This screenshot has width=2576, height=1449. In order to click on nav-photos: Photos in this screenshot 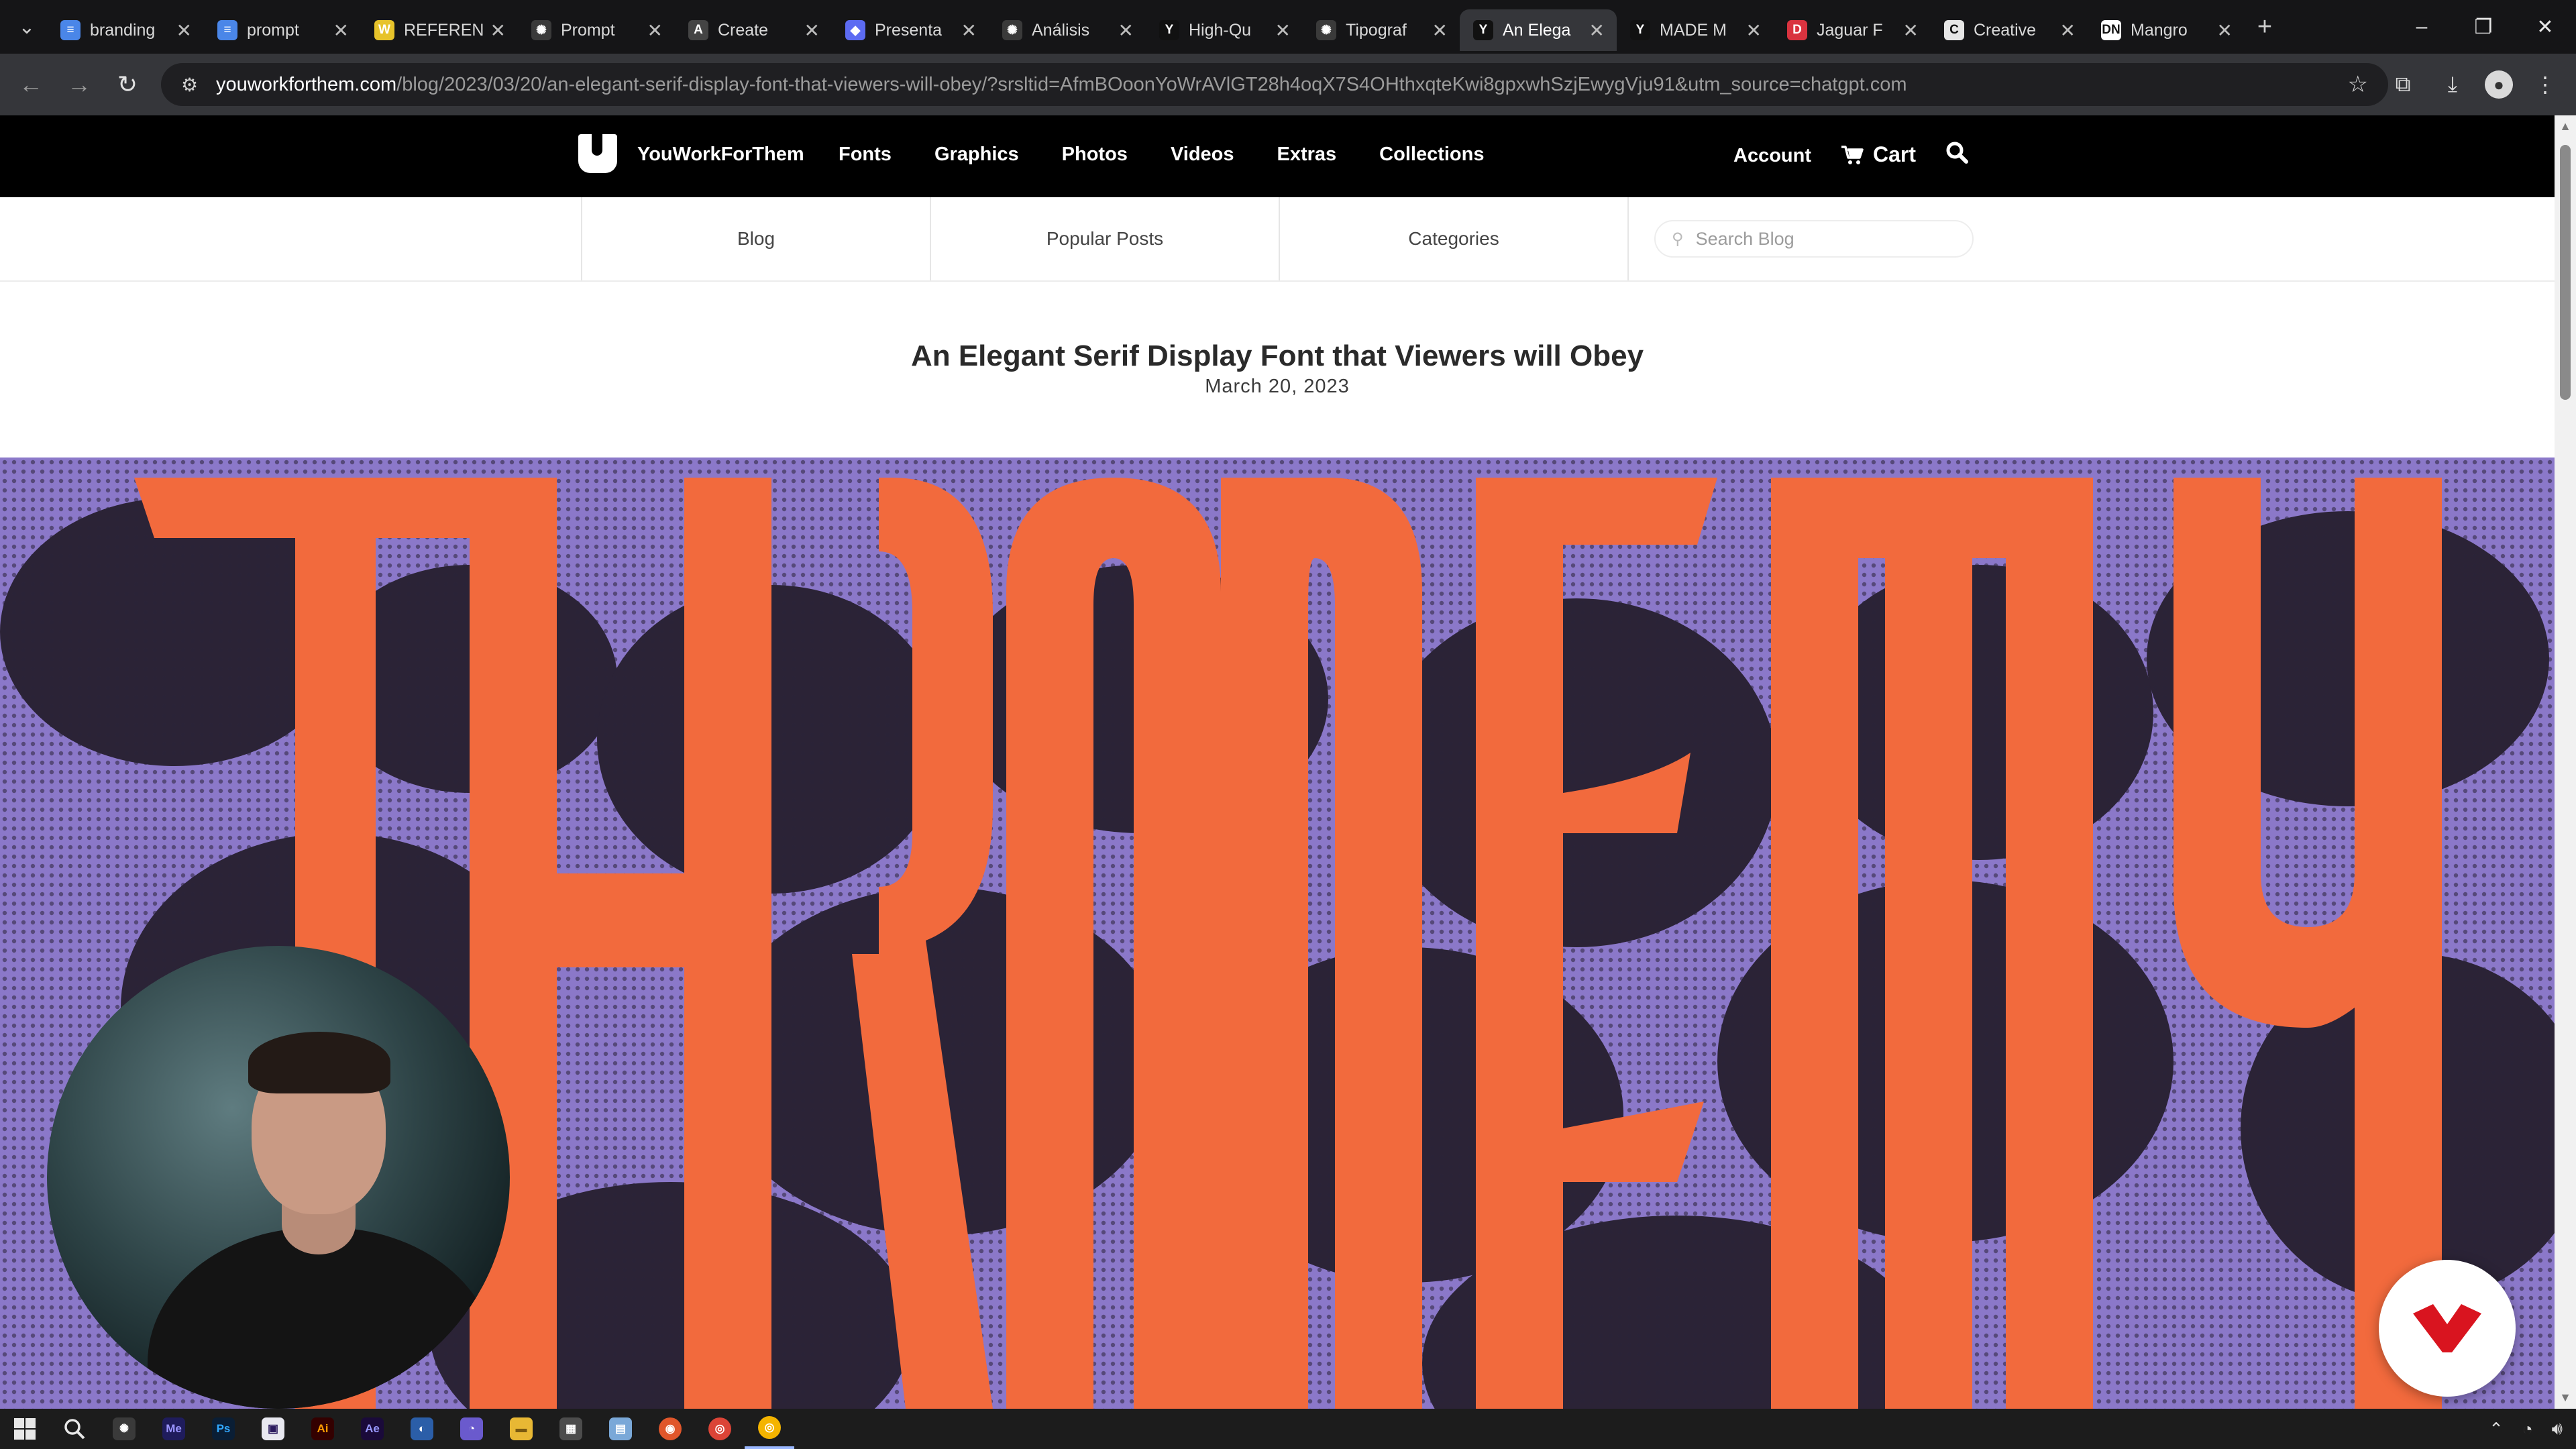, I will do `click(1095, 155)`.